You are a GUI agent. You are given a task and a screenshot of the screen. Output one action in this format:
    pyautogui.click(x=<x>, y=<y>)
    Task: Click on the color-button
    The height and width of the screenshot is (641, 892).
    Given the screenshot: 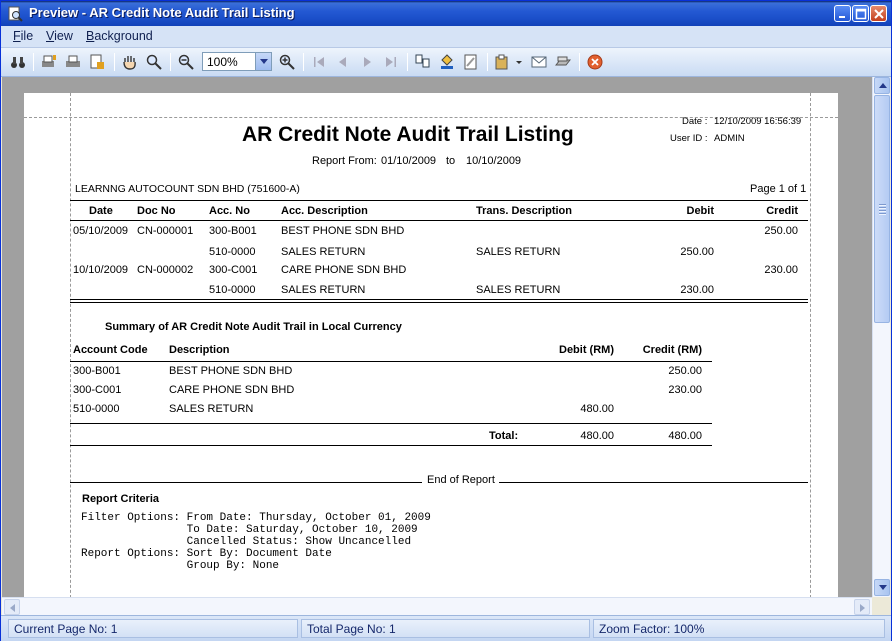 What is the action you would take?
    pyautogui.click(x=447, y=62)
    